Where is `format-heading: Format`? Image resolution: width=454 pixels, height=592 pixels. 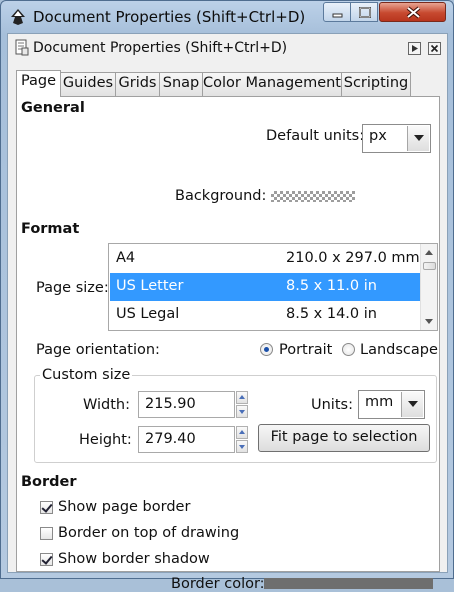
format-heading: Format is located at coordinates (50, 229).